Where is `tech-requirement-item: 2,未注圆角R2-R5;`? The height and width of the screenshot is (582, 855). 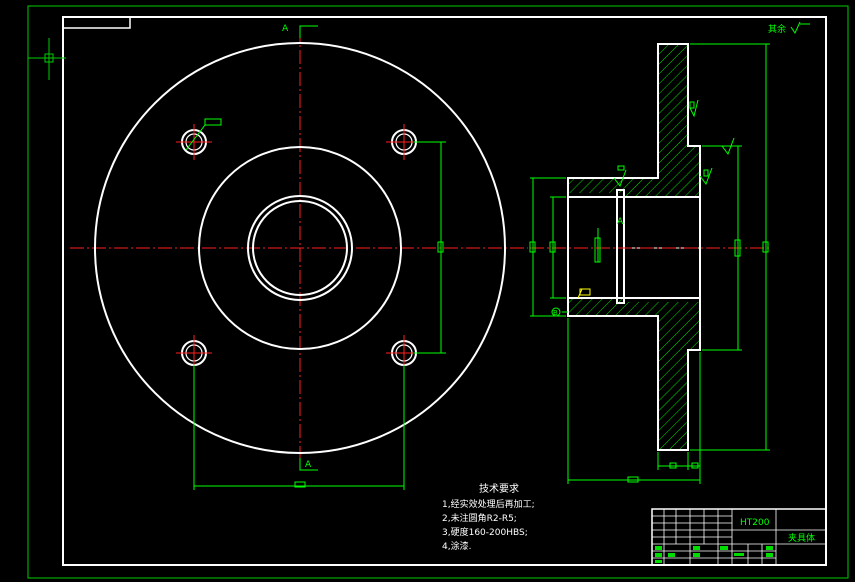
tech-requirement-item: 2,未注圆角R2-R5; is located at coordinates (479, 518).